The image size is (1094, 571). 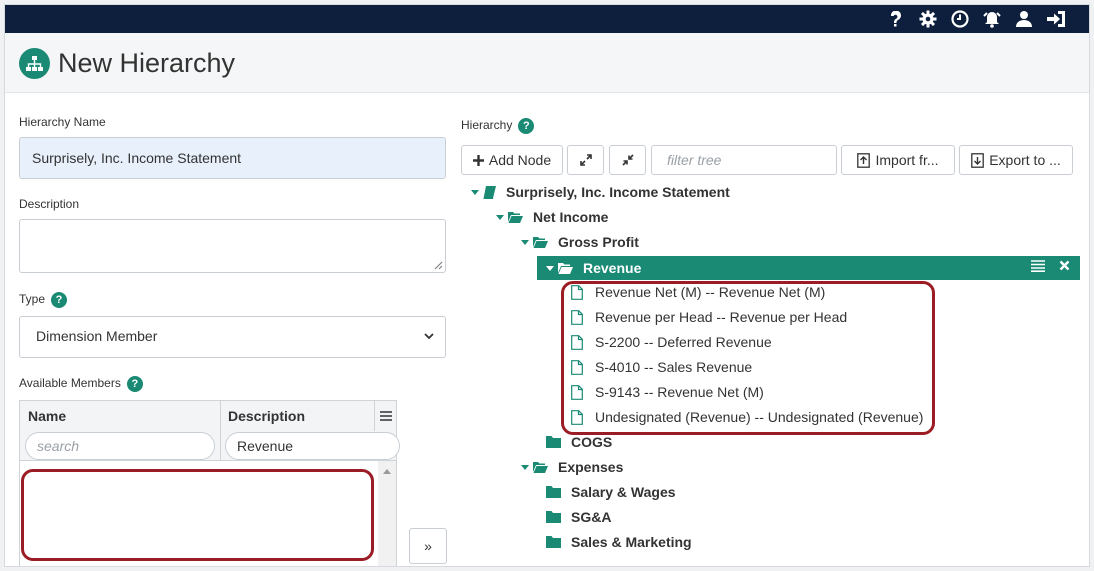 What do you see at coordinates (526, 126) in the screenshot?
I see `hierarchy-help-icon: ?` at bounding box center [526, 126].